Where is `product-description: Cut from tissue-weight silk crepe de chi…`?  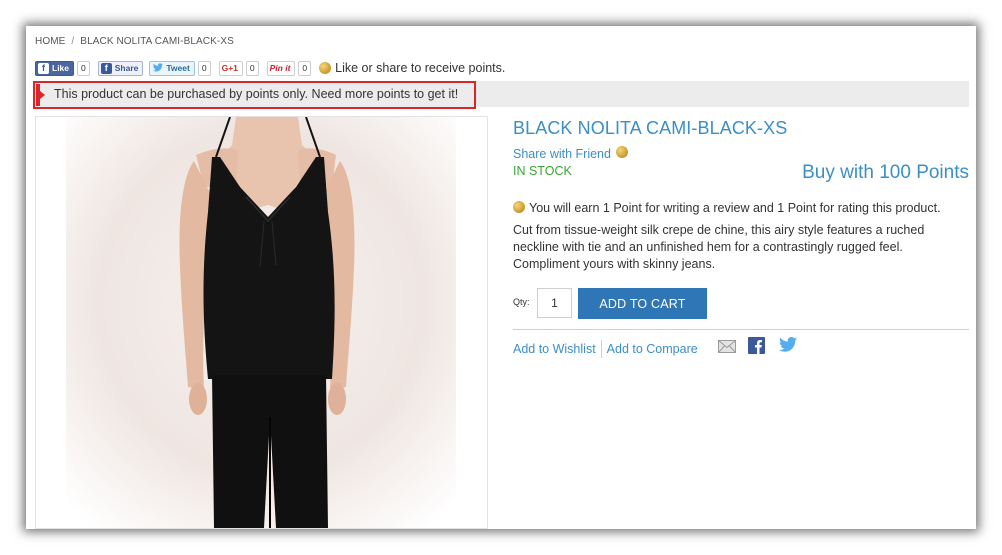
product-description: Cut from tissue-weight silk crepe de chi… is located at coordinates (719, 247).